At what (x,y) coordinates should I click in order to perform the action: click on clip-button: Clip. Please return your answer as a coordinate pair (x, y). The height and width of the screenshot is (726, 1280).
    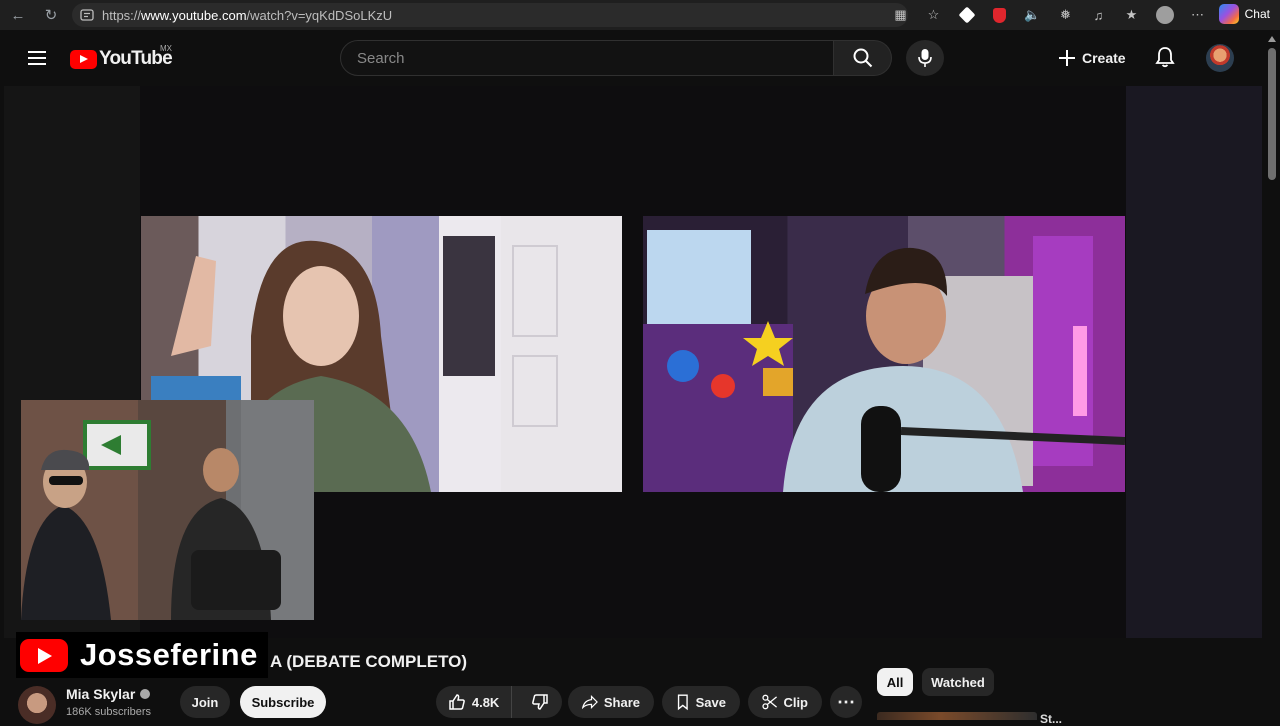
    Looking at the image, I should click on (785, 702).